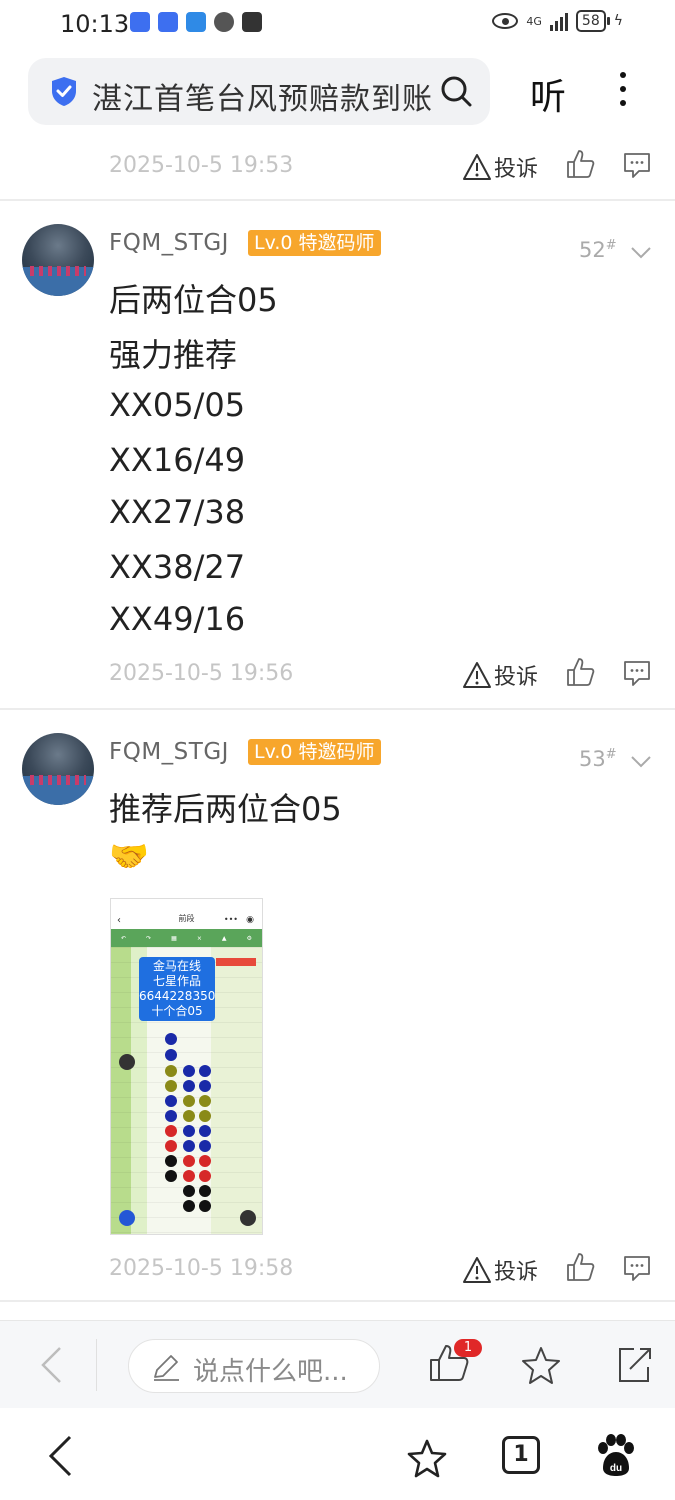  Describe the element at coordinates (127, 1062) in the screenshot. I see `thumb-lock-icon` at that location.